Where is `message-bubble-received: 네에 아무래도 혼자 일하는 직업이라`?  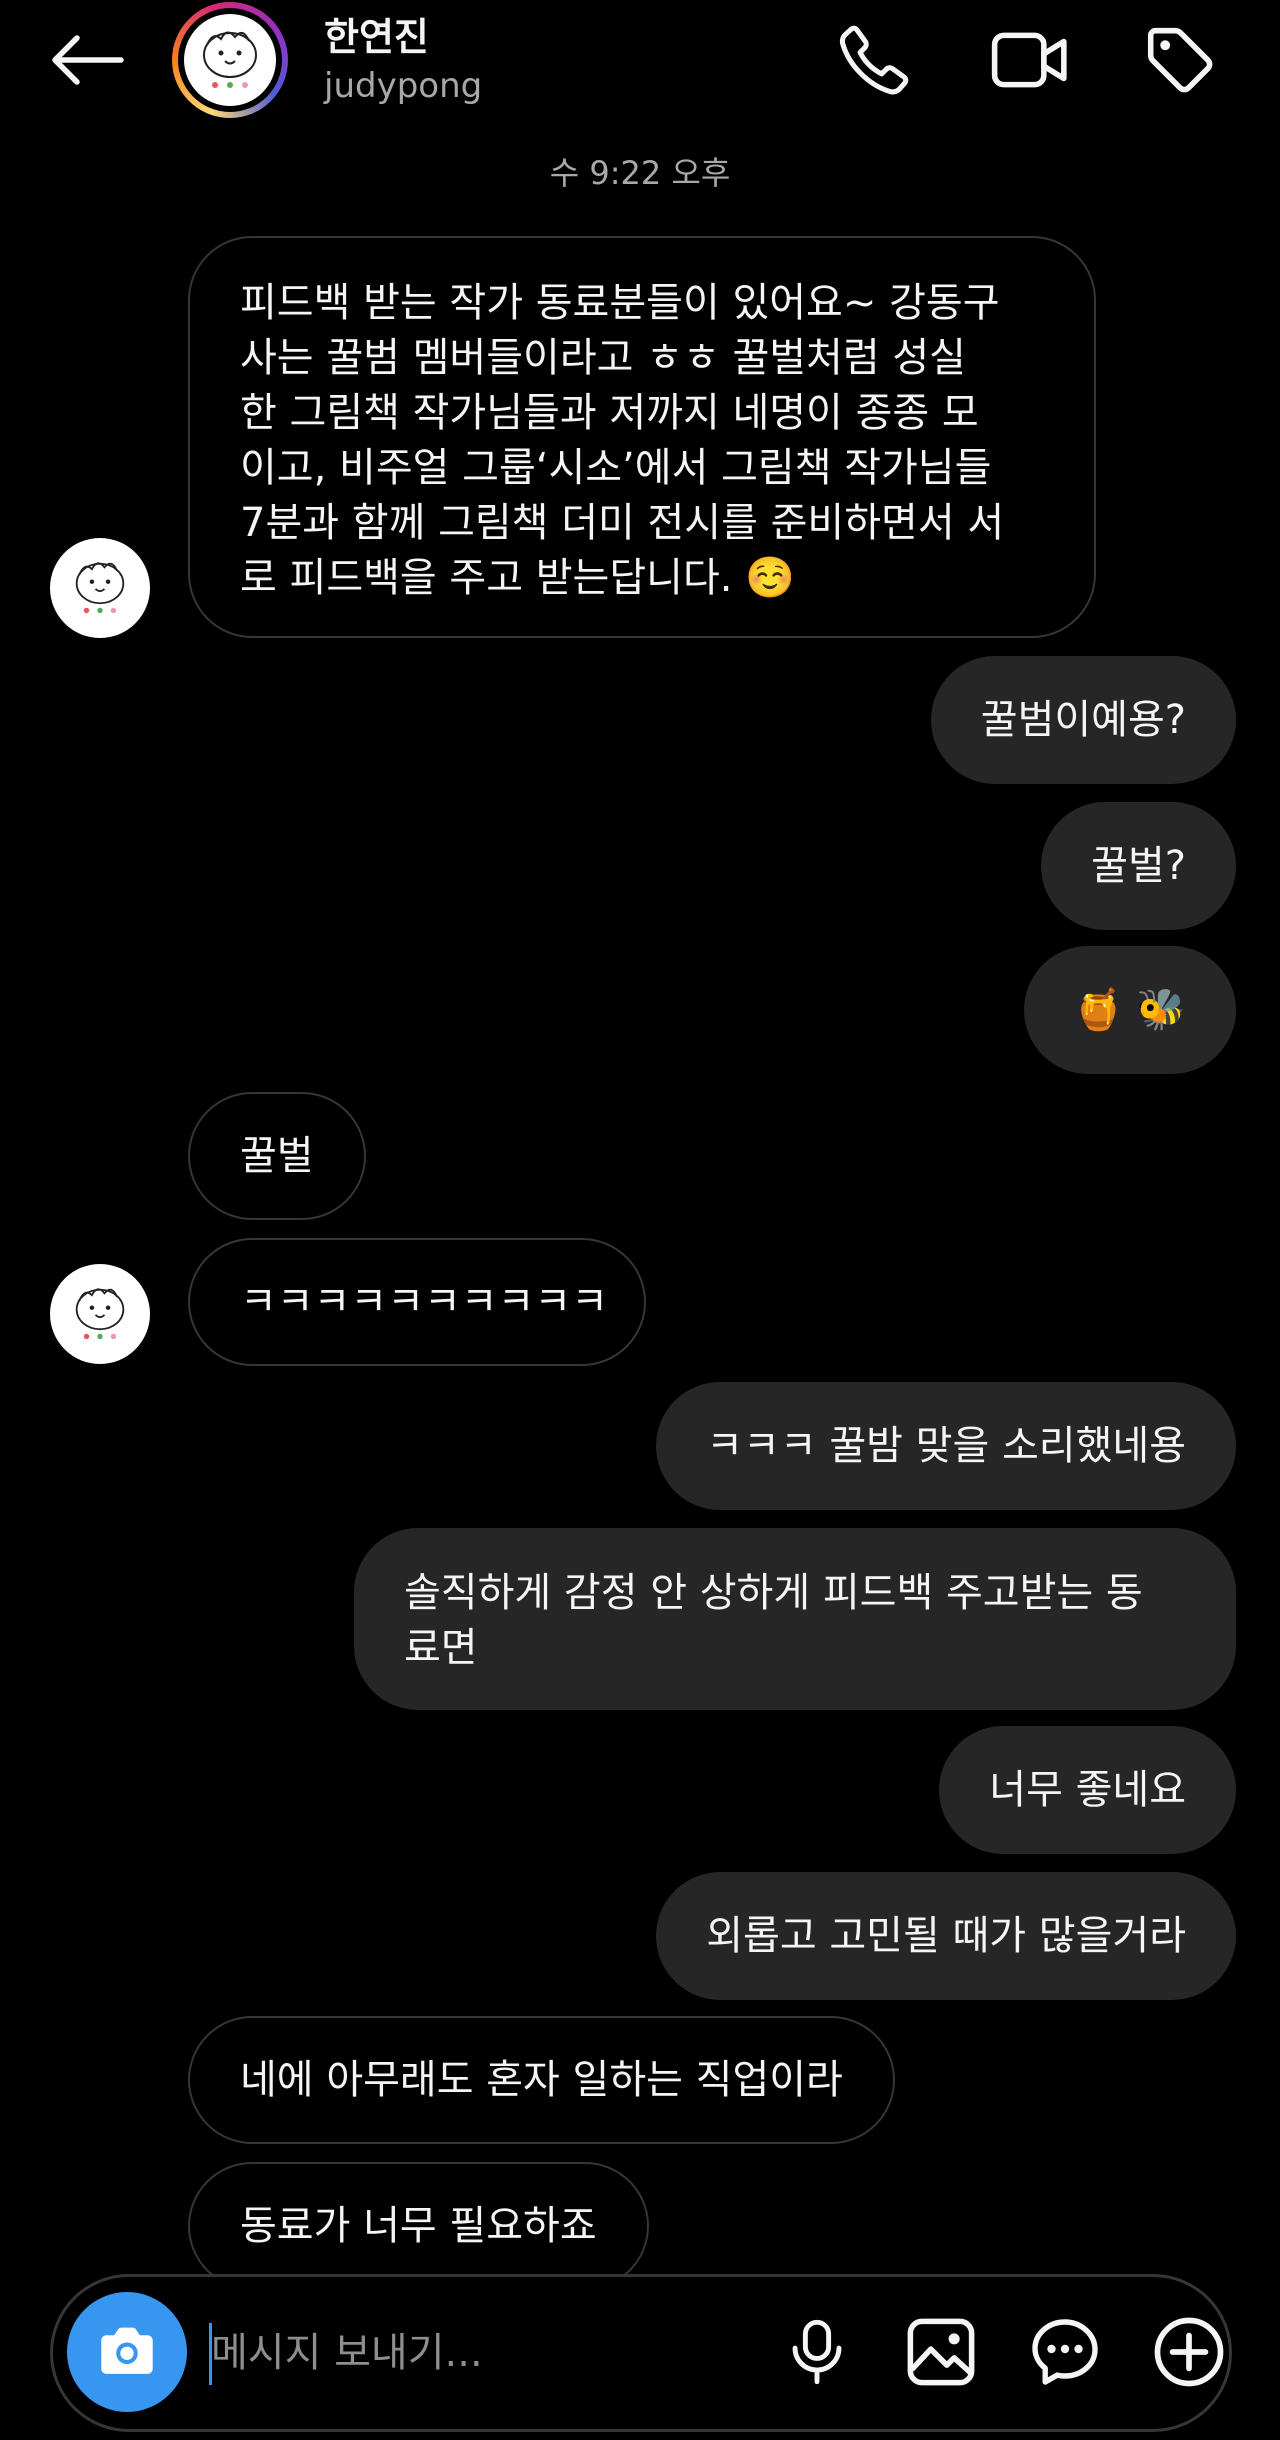
message-bubble-received: 네에 아무래도 혼자 일하는 직업이라 is located at coordinates (541, 2080).